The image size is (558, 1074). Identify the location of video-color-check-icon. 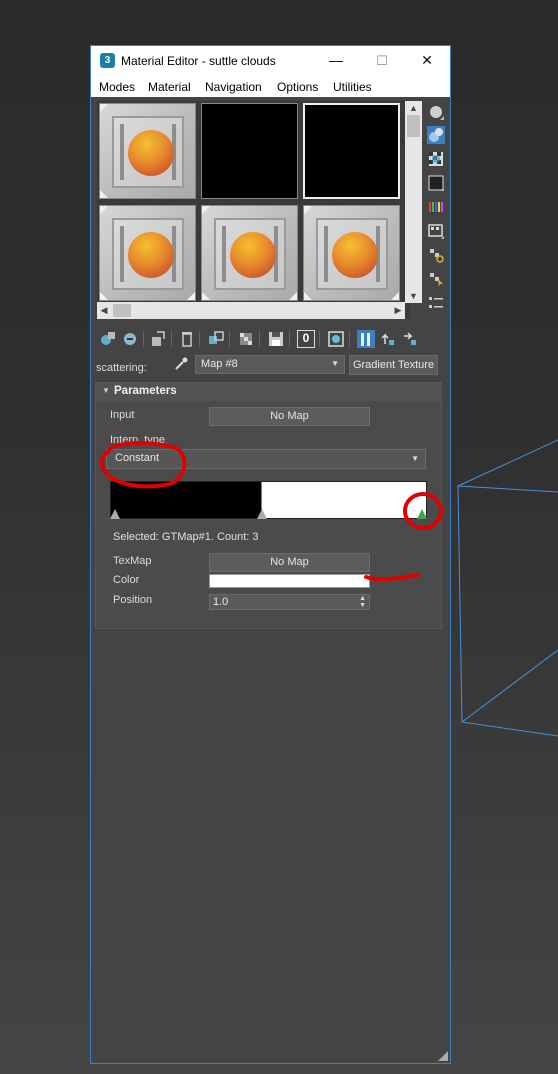
(436, 207).